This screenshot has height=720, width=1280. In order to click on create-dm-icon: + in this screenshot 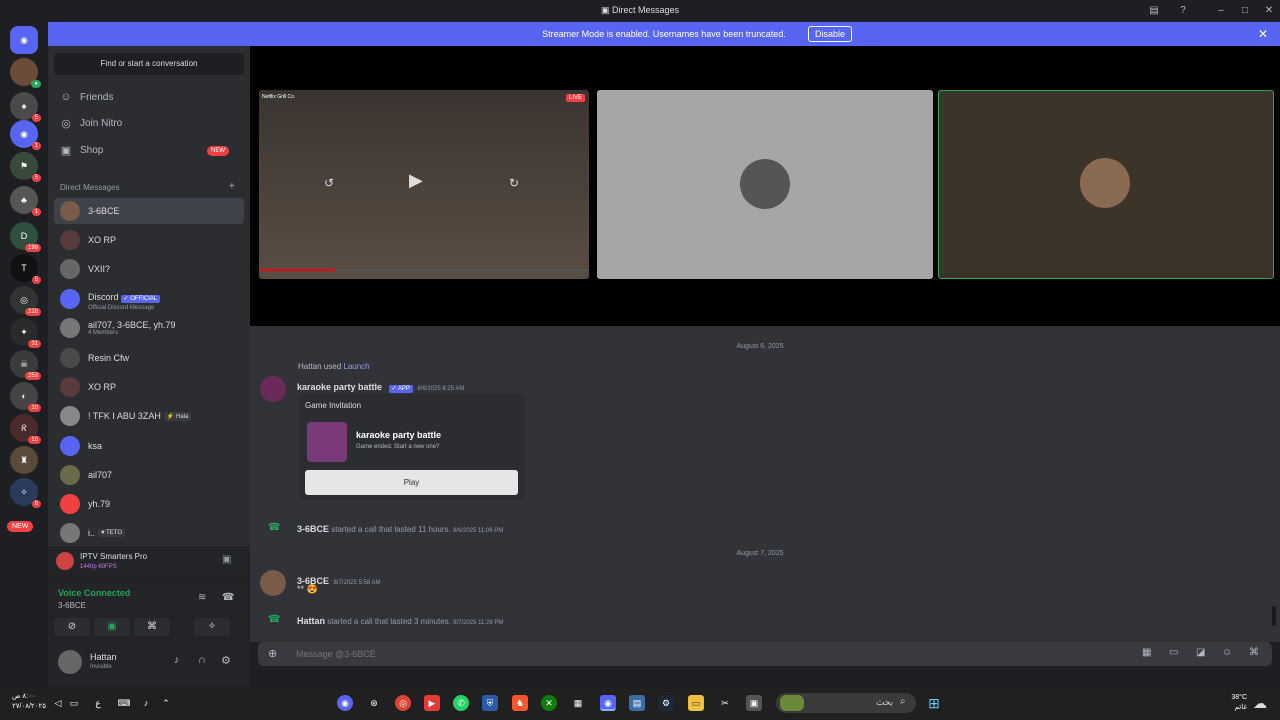, I will do `click(232, 186)`.